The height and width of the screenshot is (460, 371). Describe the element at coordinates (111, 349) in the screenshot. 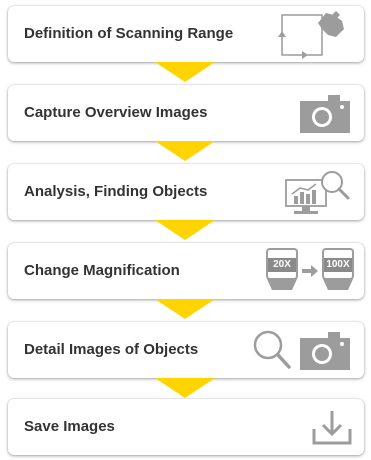

I see `step-label: Detail Images of Objects` at that location.